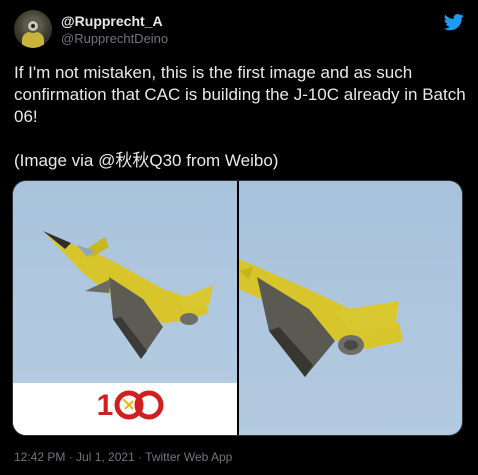  Describe the element at coordinates (114, 38) in the screenshot. I see `user-handle: @RupprechtDeino` at that location.